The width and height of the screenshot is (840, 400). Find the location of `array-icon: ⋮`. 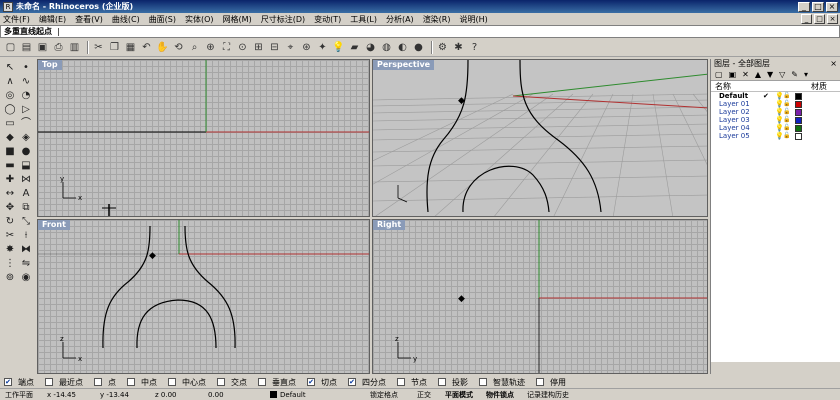

array-icon: ⋮ is located at coordinates (10, 263).